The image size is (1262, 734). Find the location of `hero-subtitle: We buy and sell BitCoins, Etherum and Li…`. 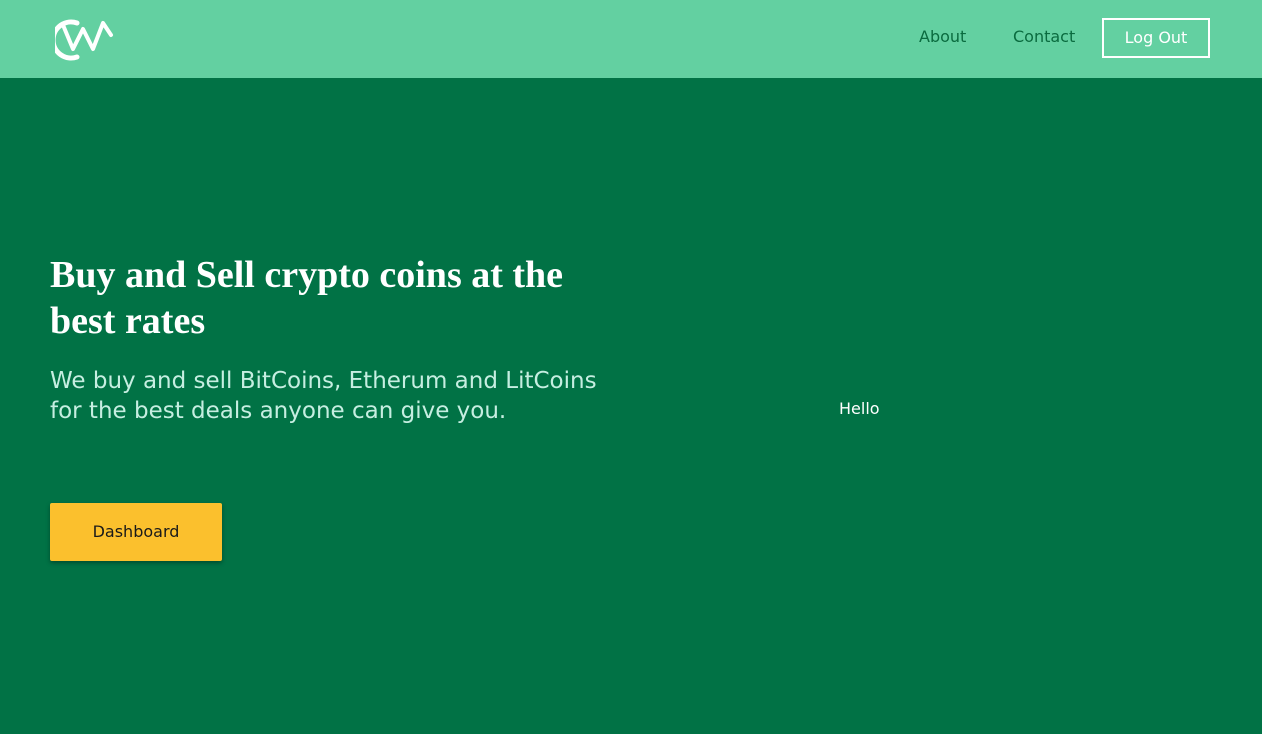

hero-subtitle: We buy and sell BitCoins, Etherum and Li… is located at coordinates (323, 396).